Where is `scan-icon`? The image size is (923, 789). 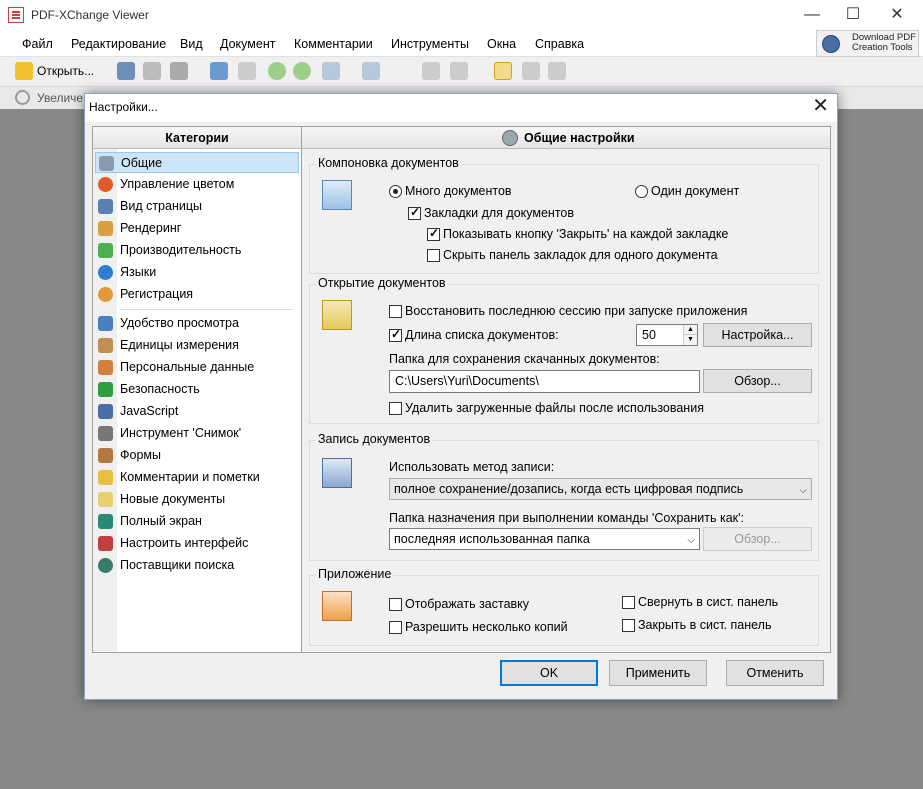 scan-icon is located at coordinates (219, 71).